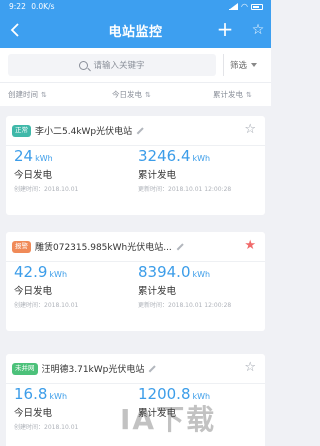 This screenshot has width=320, height=446. I want to click on wifi-icon: ◠, so click(244, 6).